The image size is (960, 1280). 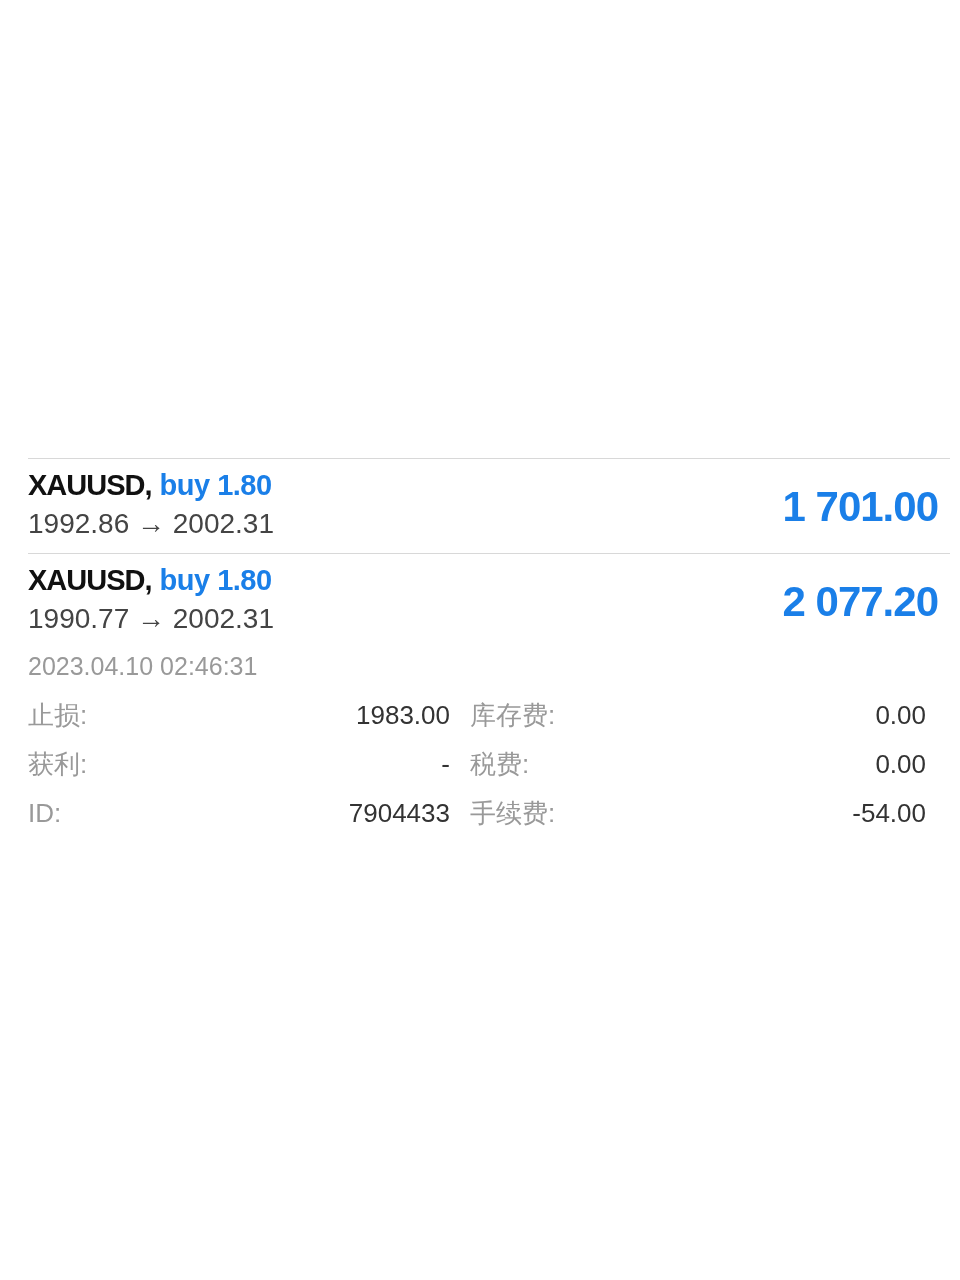 What do you see at coordinates (143, 666) in the screenshot?
I see `timestamp-text: 2023.04.10 02:46:31` at bounding box center [143, 666].